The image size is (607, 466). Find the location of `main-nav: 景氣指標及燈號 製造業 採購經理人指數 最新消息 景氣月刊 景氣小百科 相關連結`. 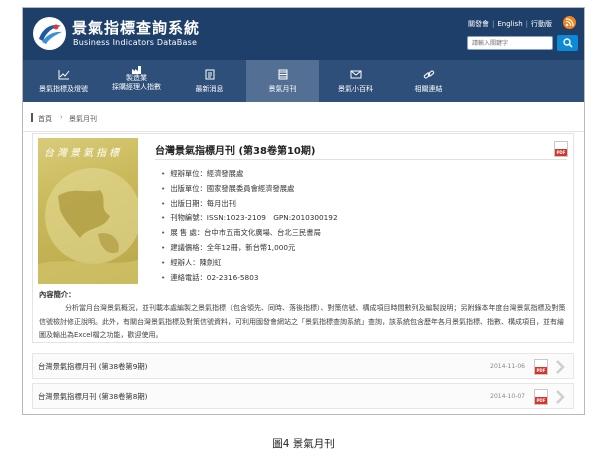

main-nav: 景氣指標及燈號 製造業 採購經理人指數 最新消息 景氣月刊 景氣小百科 相關連結 is located at coordinates (303, 81).